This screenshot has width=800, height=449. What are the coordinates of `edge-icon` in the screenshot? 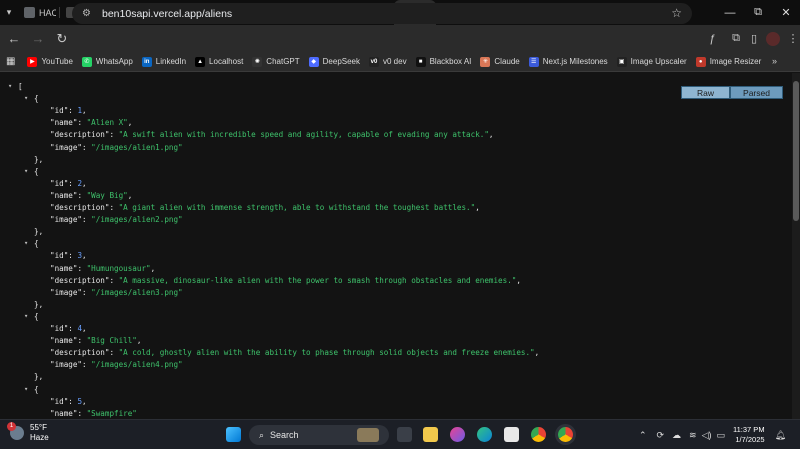 It's located at (484, 434).